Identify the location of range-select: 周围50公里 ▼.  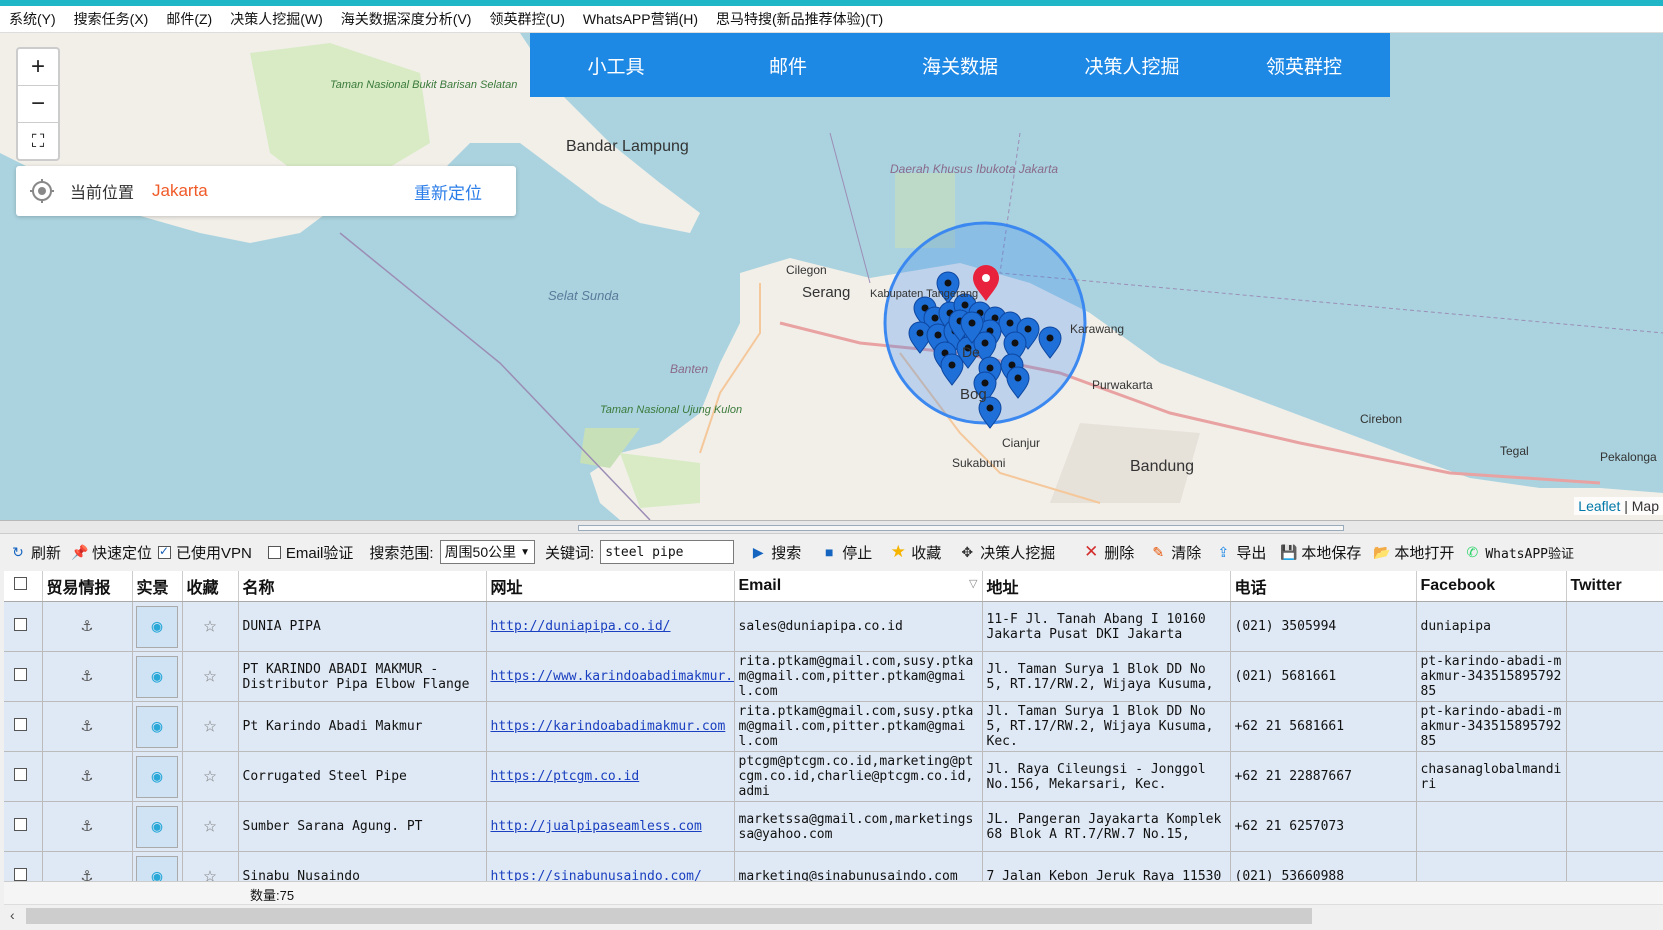
(487, 552).